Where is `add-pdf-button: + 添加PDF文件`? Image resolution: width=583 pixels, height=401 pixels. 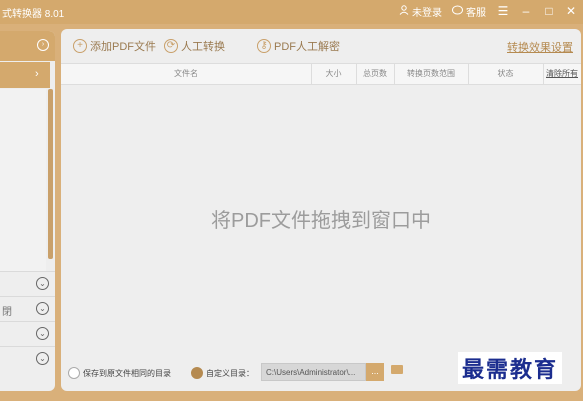
add-pdf-button: + 添加PDF文件 is located at coordinates (114, 46).